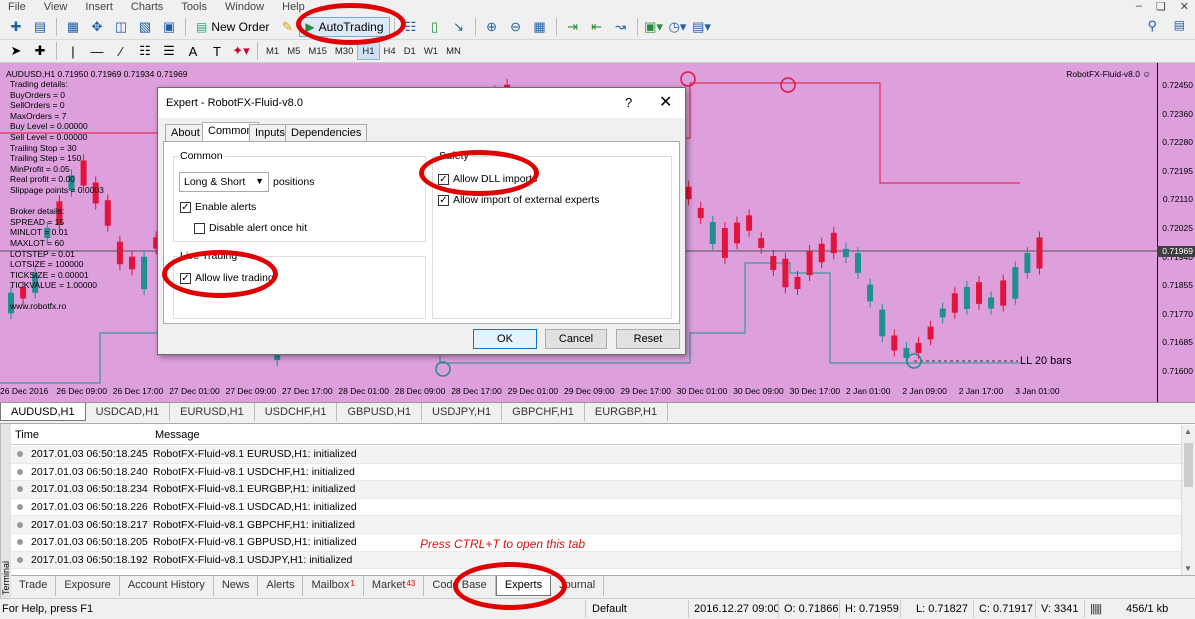 Image resolution: width=1195 pixels, height=619 pixels. What do you see at coordinates (18, 7) in the screenshot?
I see `menu-file: File` at bounding box center [18, 7].